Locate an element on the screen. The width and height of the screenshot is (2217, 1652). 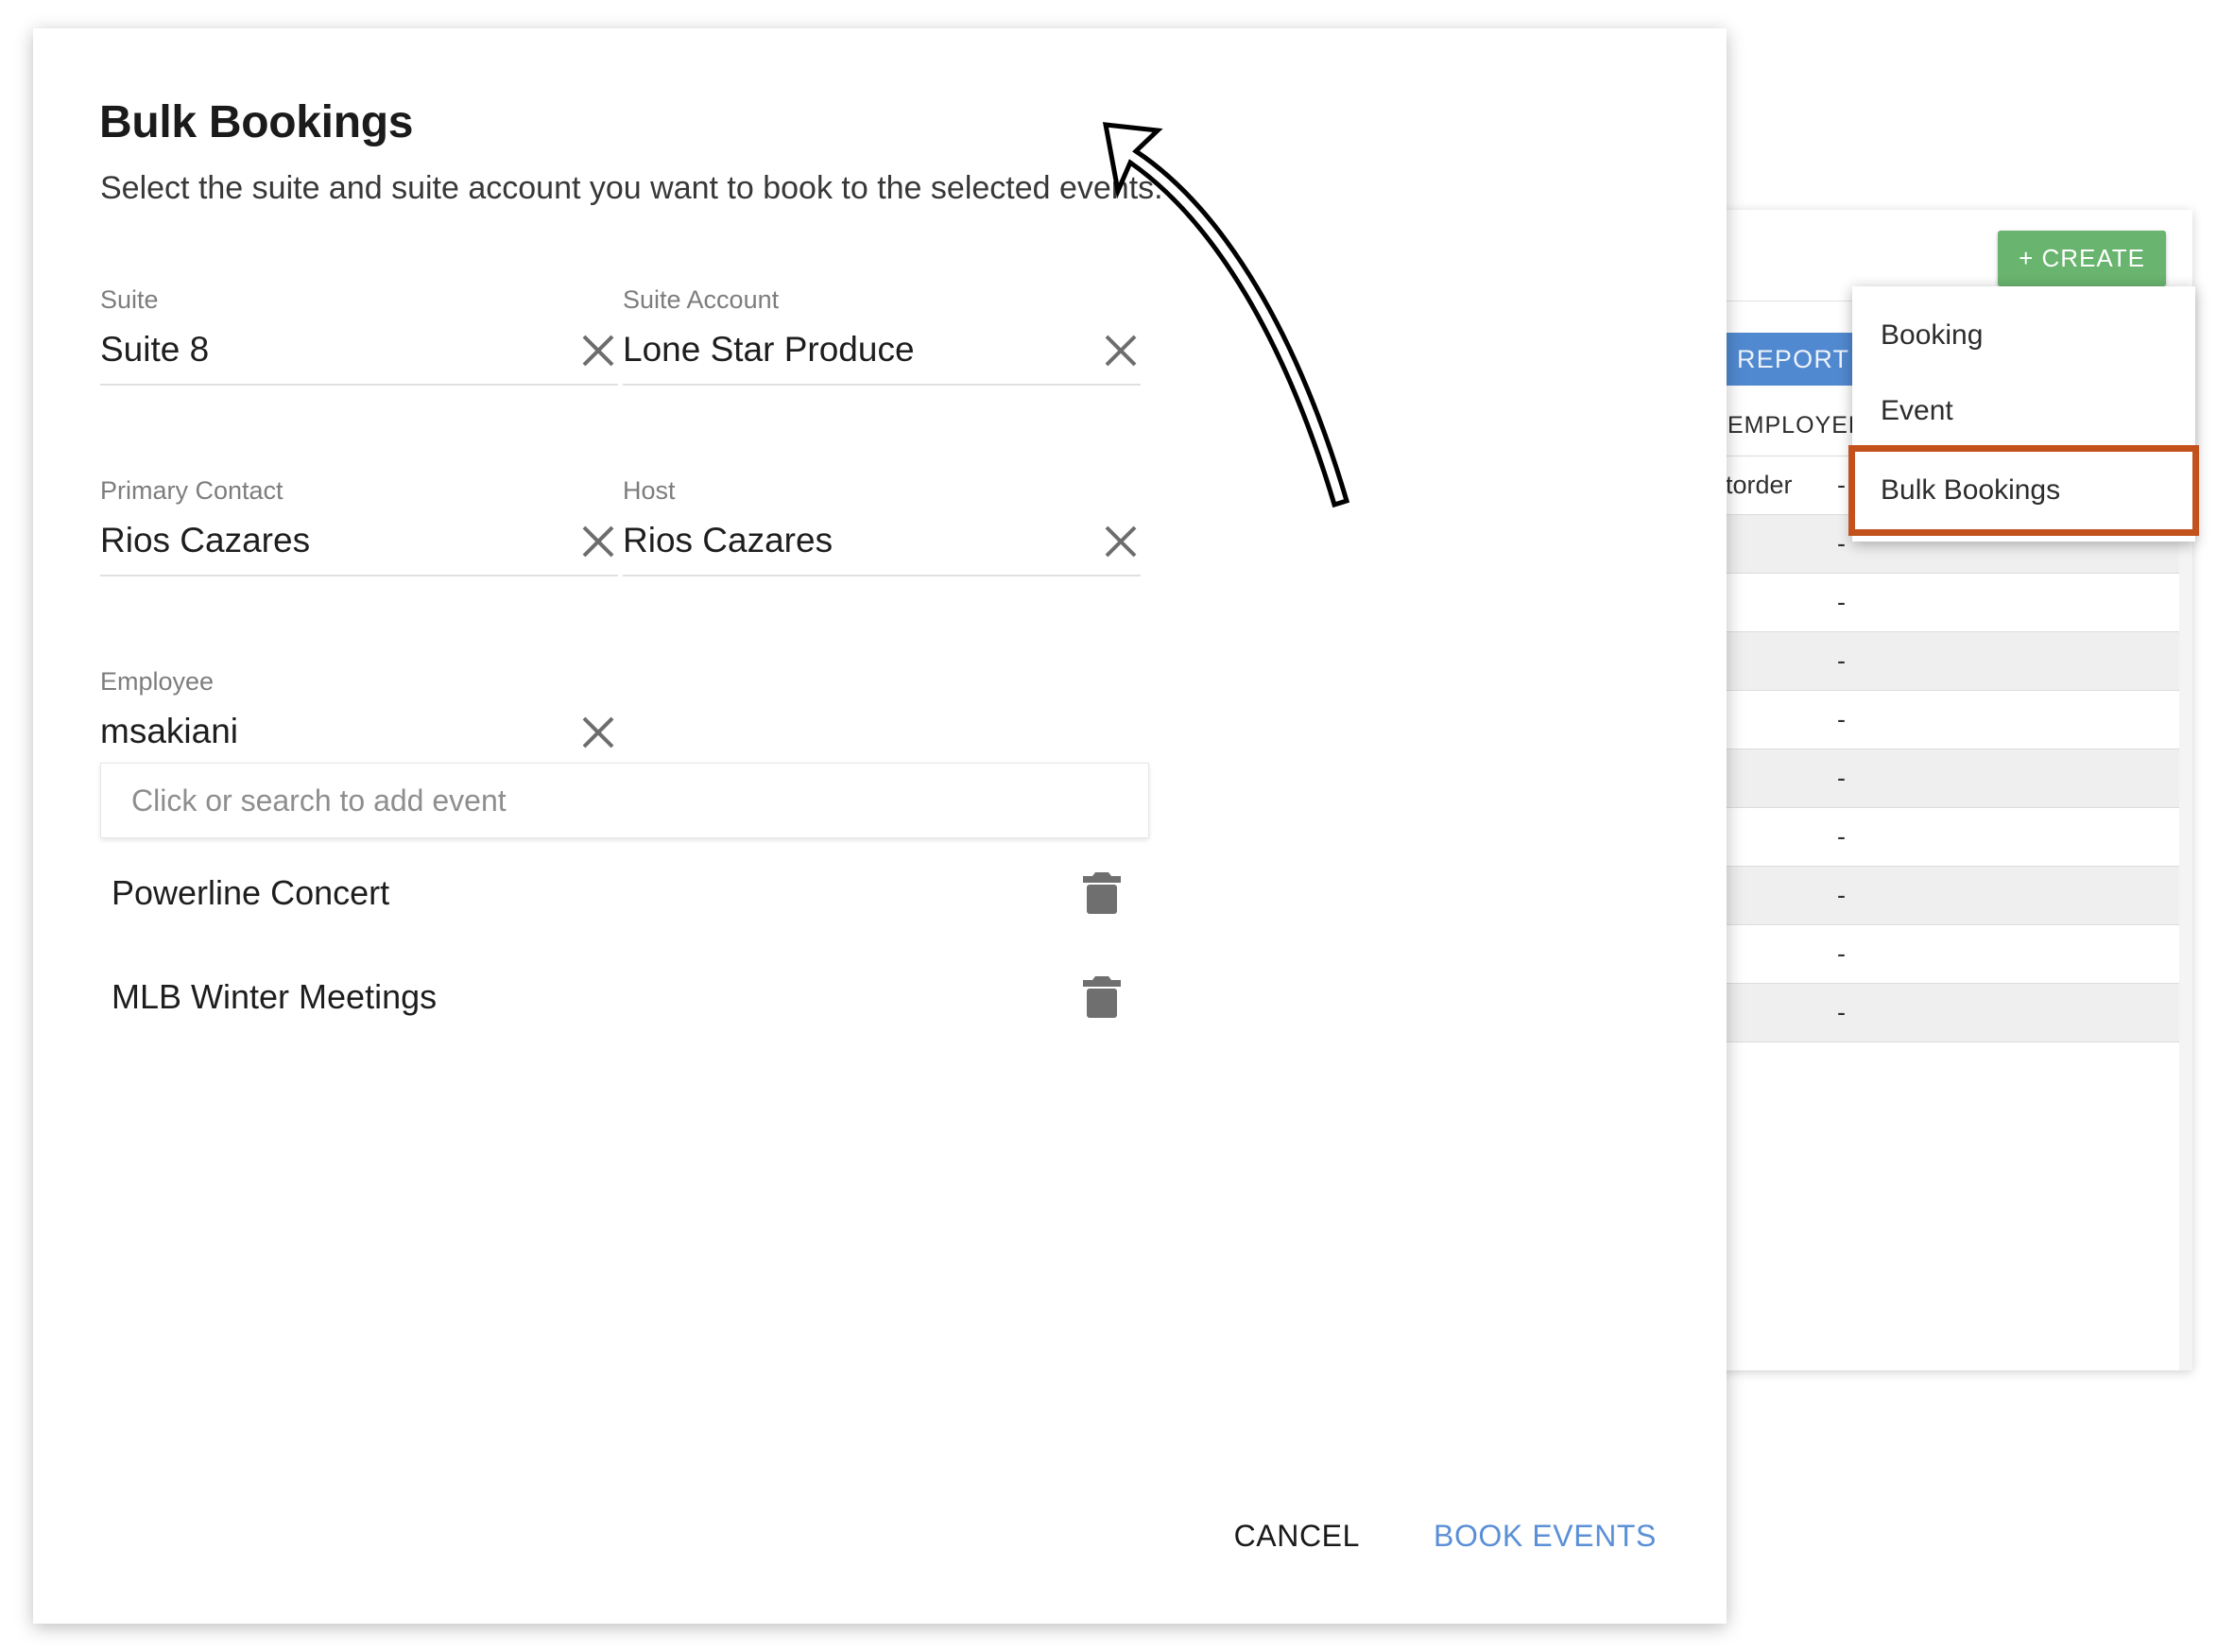
menu-item-event: Event is located at coordinates (2023, 411).